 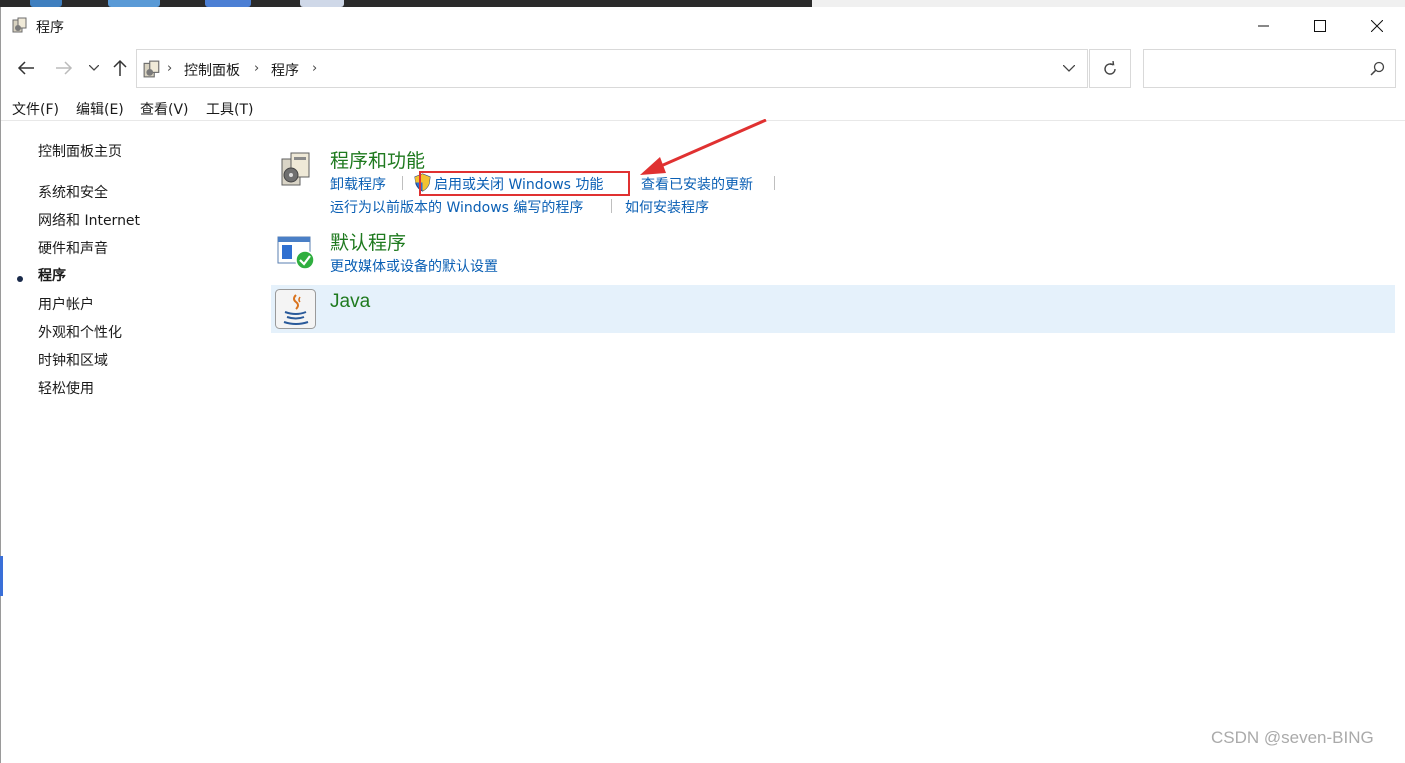 What do you see at coordinates (80, 332) in the screenshot?
I see `sidebar-item-appearance: 外观和个性化` at bounding box center [80, 332].